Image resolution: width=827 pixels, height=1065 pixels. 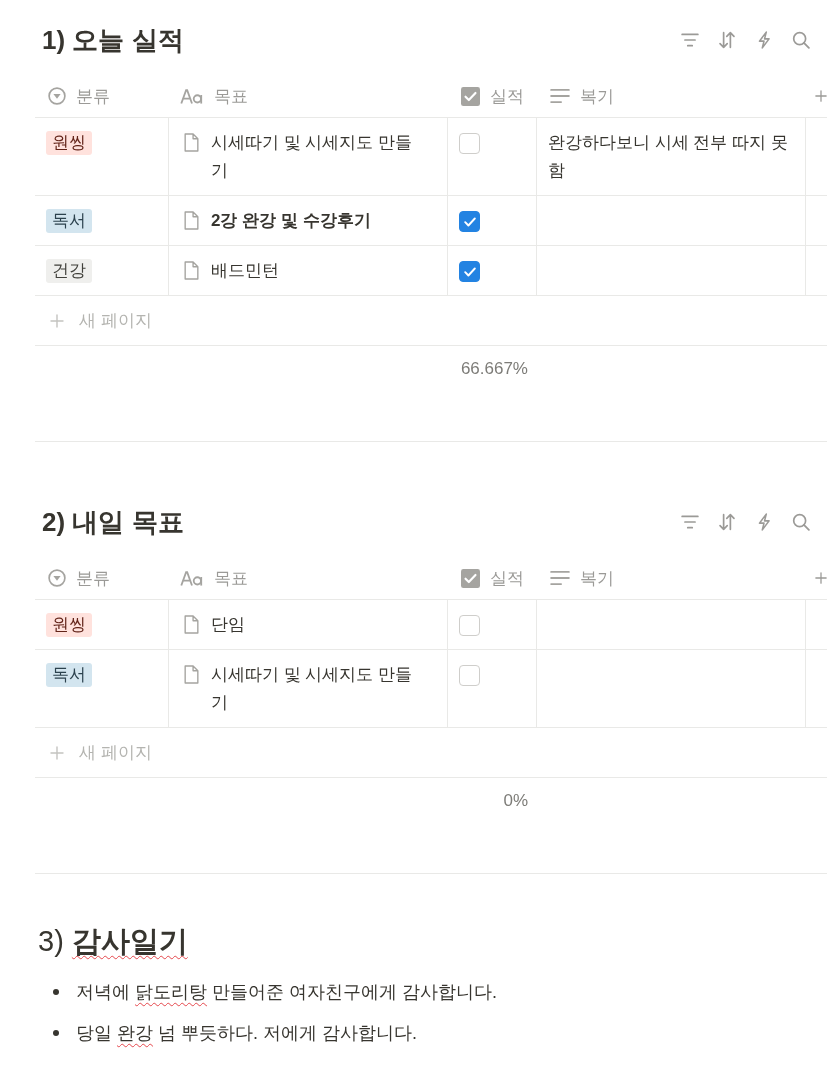 What do you see at coordinates (291, 221) in the screenshot?
I see `page-title: 2강 완강 및 수강후기` at bounding box center [291, 221].